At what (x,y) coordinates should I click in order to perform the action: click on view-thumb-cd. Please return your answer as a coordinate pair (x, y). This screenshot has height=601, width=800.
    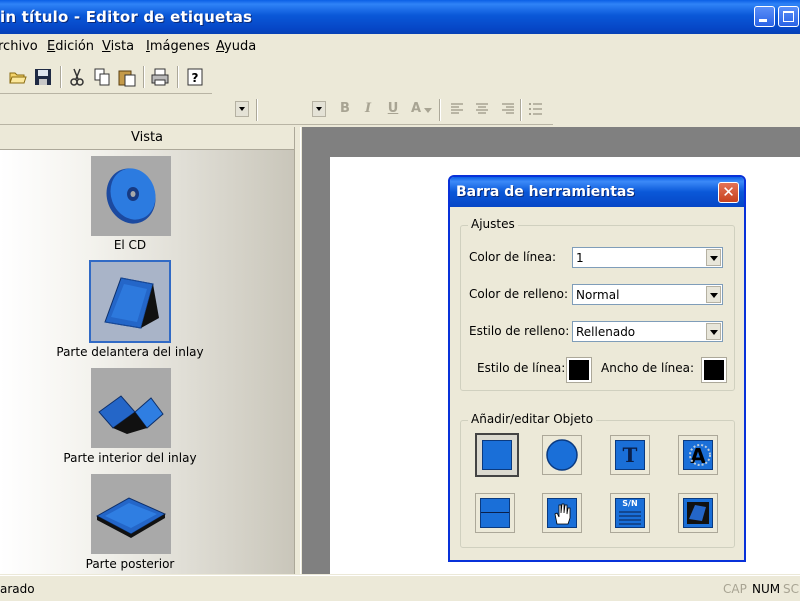
    Looking at the image, I should click on (131, 196).